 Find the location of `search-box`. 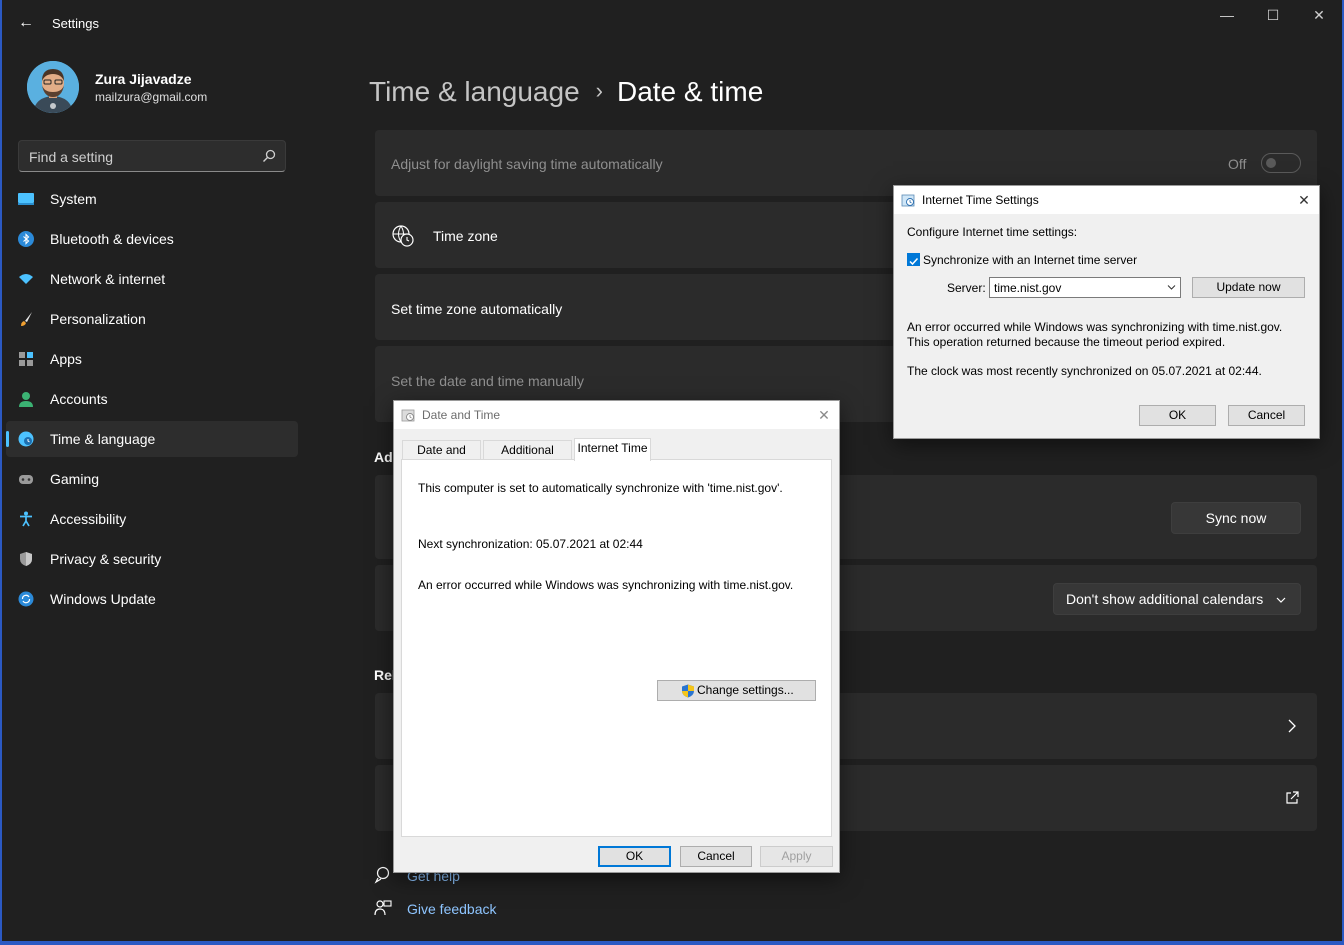

search-box is located at coordinates (152, 156).